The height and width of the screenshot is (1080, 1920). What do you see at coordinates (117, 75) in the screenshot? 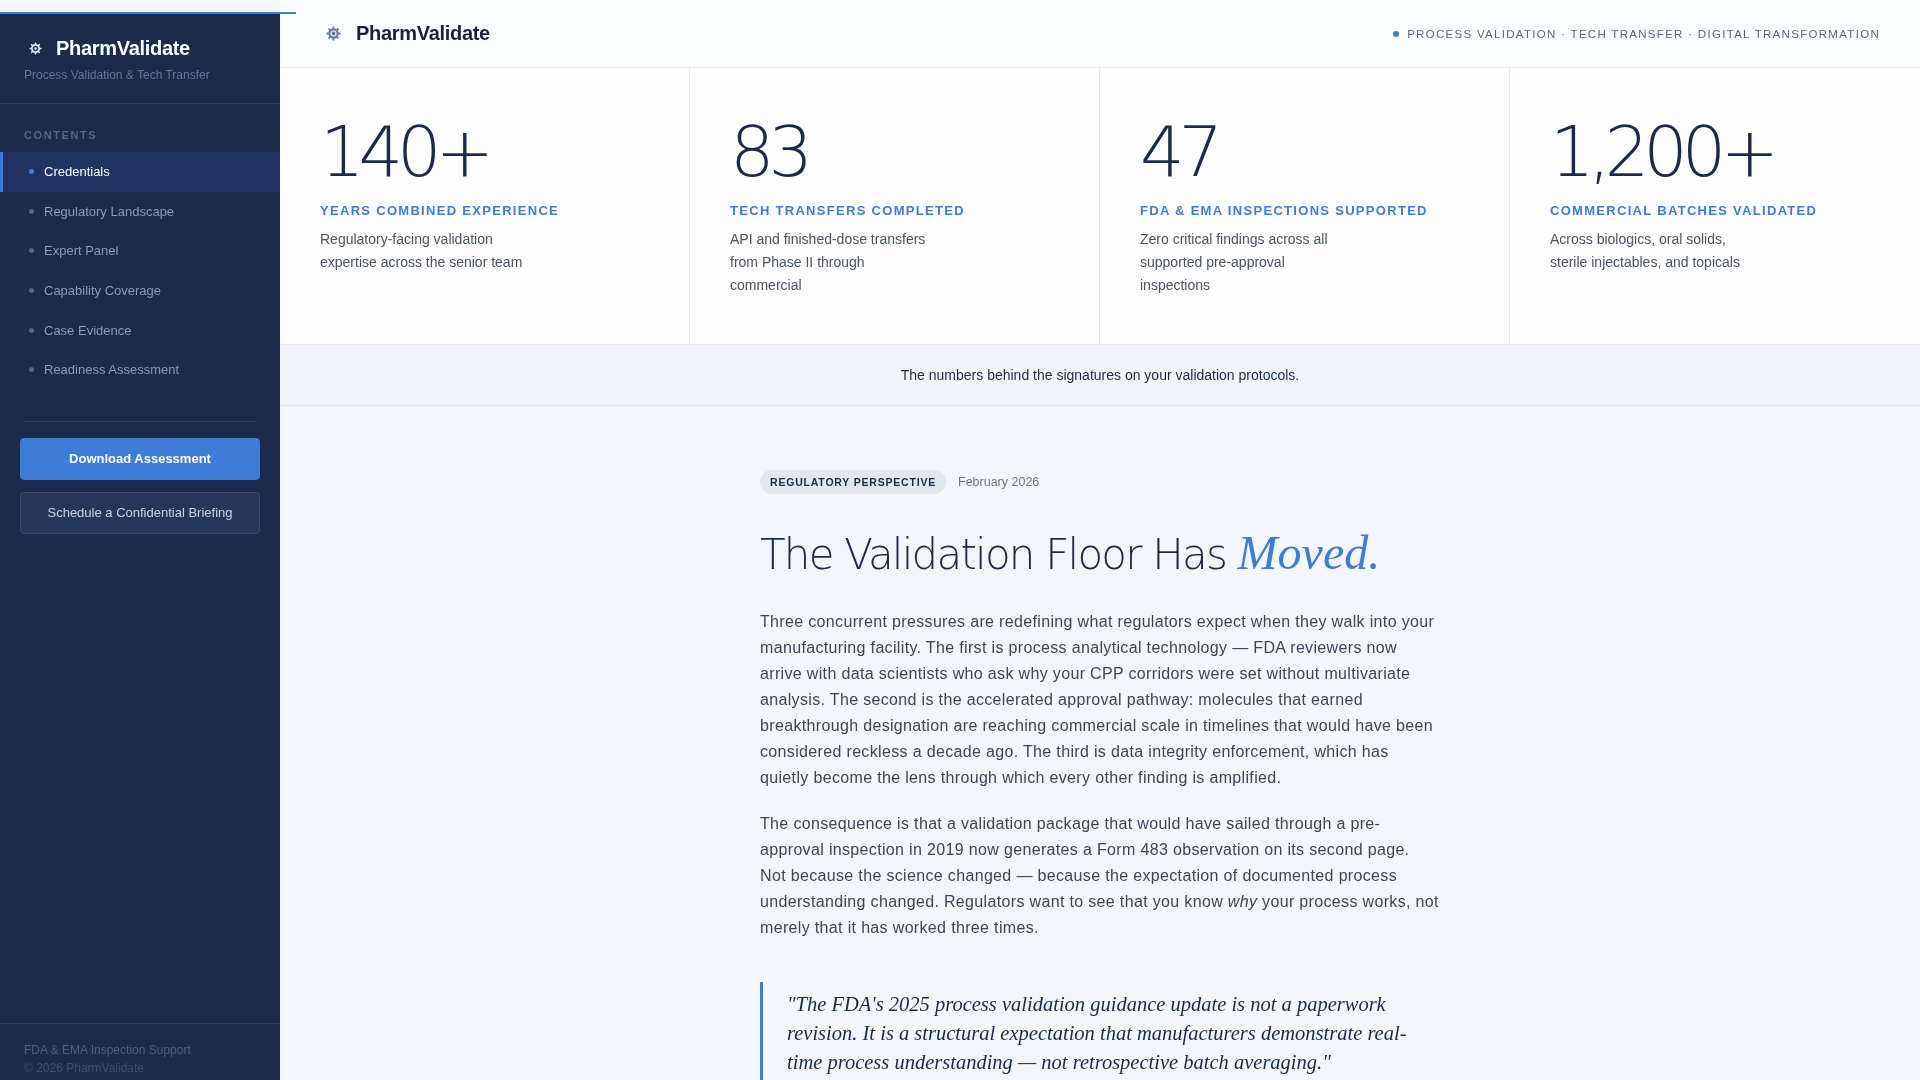
I see `brand-tagline: Process Validation & Tech Transfer` at bounding box center [117, 75].